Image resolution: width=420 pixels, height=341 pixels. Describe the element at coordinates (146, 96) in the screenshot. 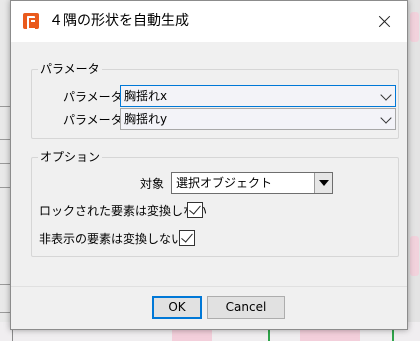

I see `parameter1-value: 胸揺れx` at that location.